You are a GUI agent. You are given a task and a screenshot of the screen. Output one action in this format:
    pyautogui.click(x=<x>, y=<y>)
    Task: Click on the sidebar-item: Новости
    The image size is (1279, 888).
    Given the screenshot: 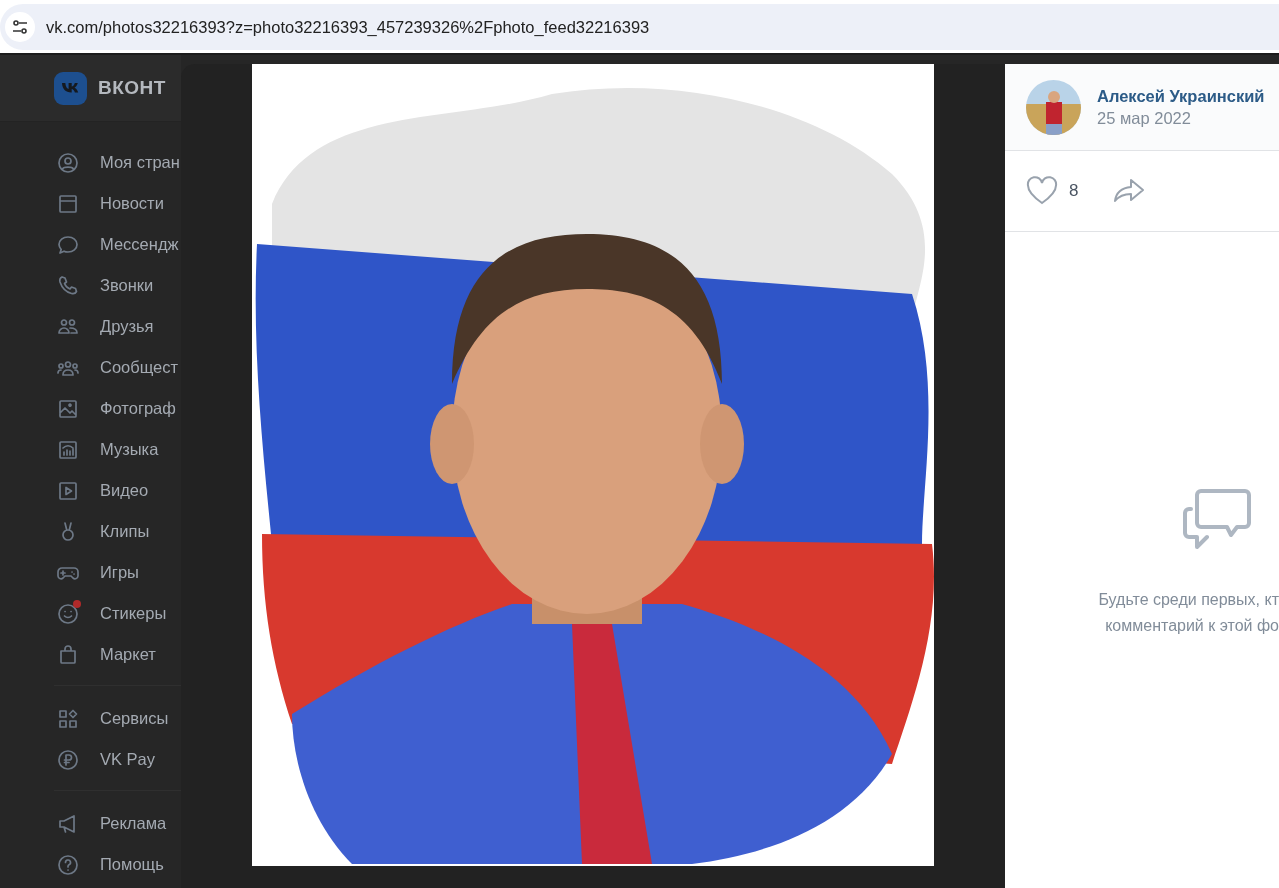 What is the action you would take?
    pyautogui.click(x=118, y=203)
    